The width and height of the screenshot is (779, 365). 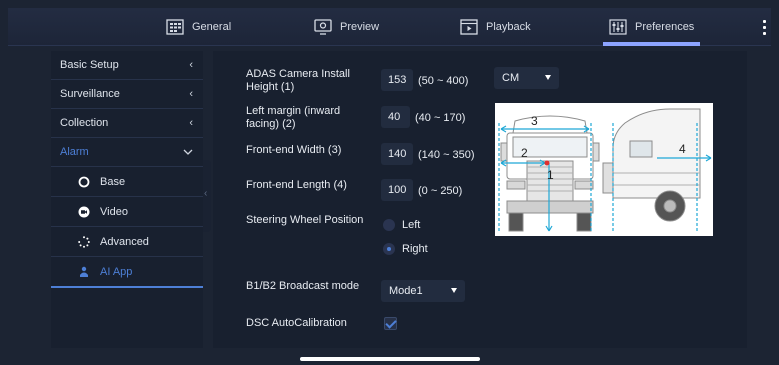 I want to click on camera-height-label: ADAS Camera Install Height (1), so click(x=298, y=80).